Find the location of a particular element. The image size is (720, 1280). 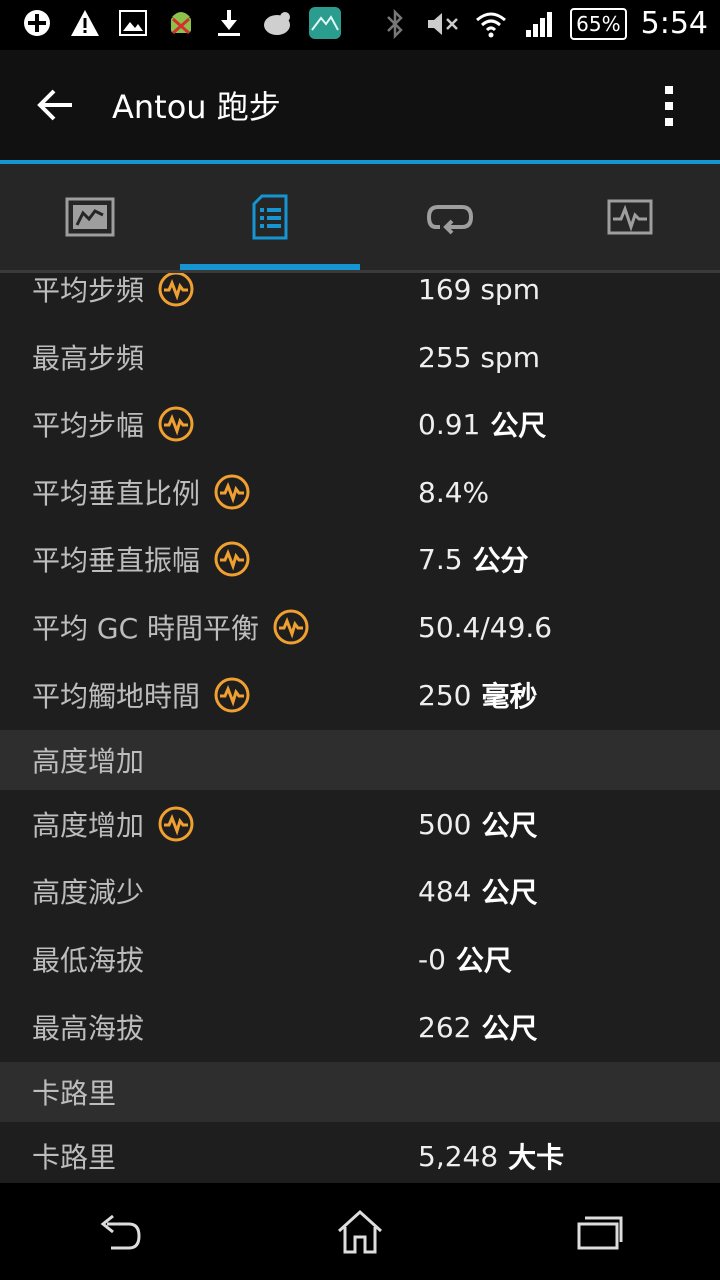

android-icon is located at coordinates (181, 23).